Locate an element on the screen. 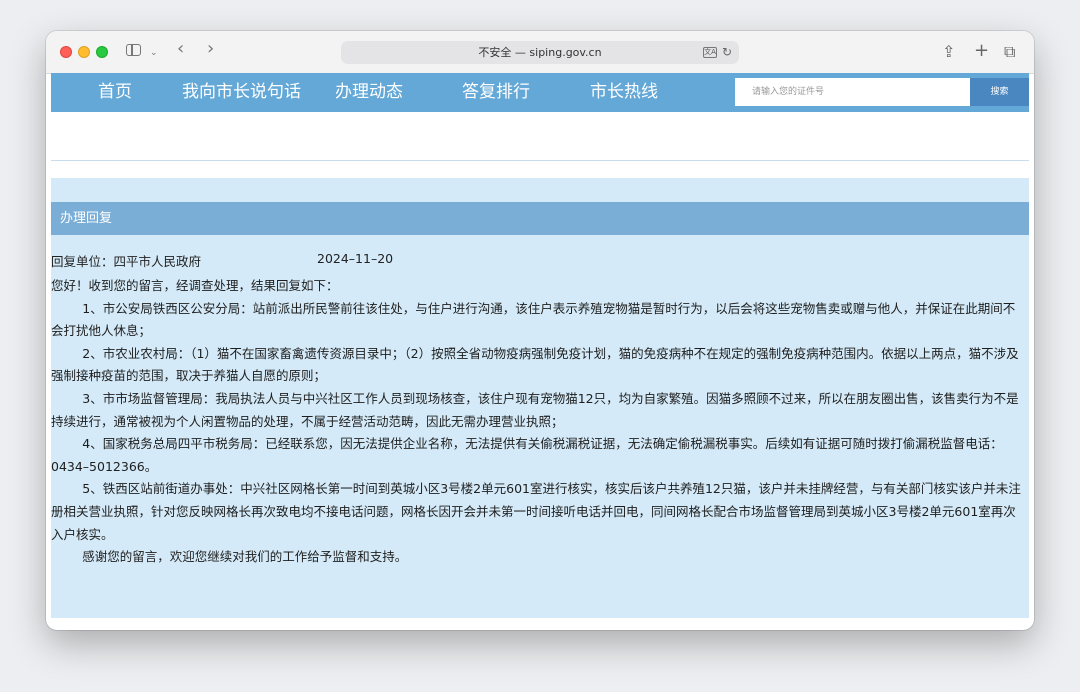 Image resolution: width=1080 pixels, height=692 pixels. new-tab-icon: + is located at coordinates (981, 50).